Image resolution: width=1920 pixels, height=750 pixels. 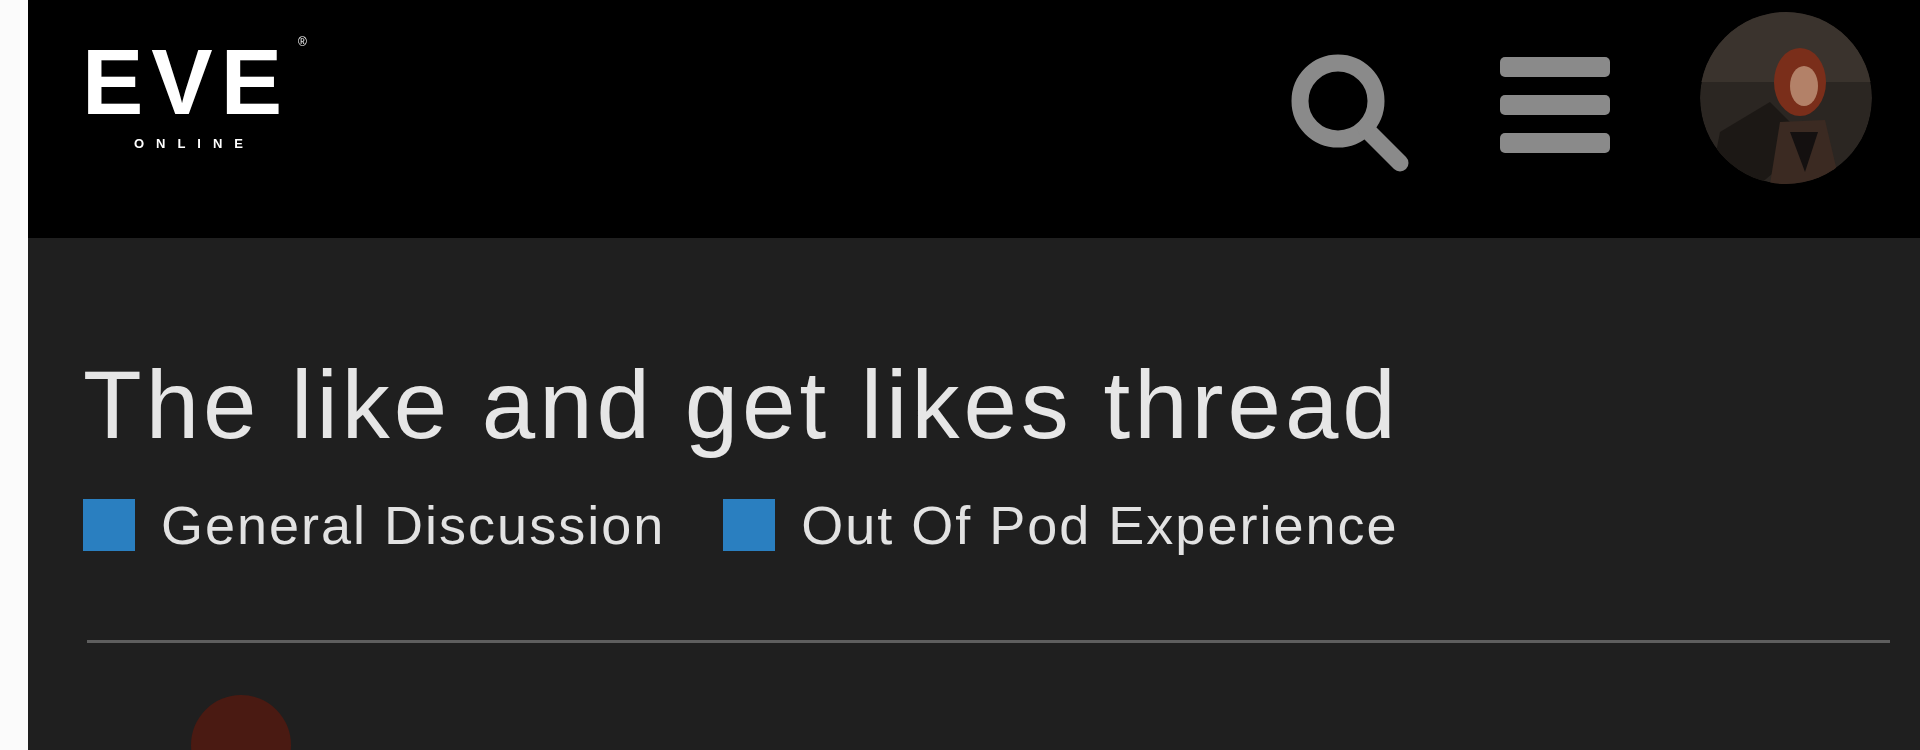 What do you see at coordinates (413, 525) in the screenshot?
I see `category-link: General Discussion` at bounding box center [413, 525].